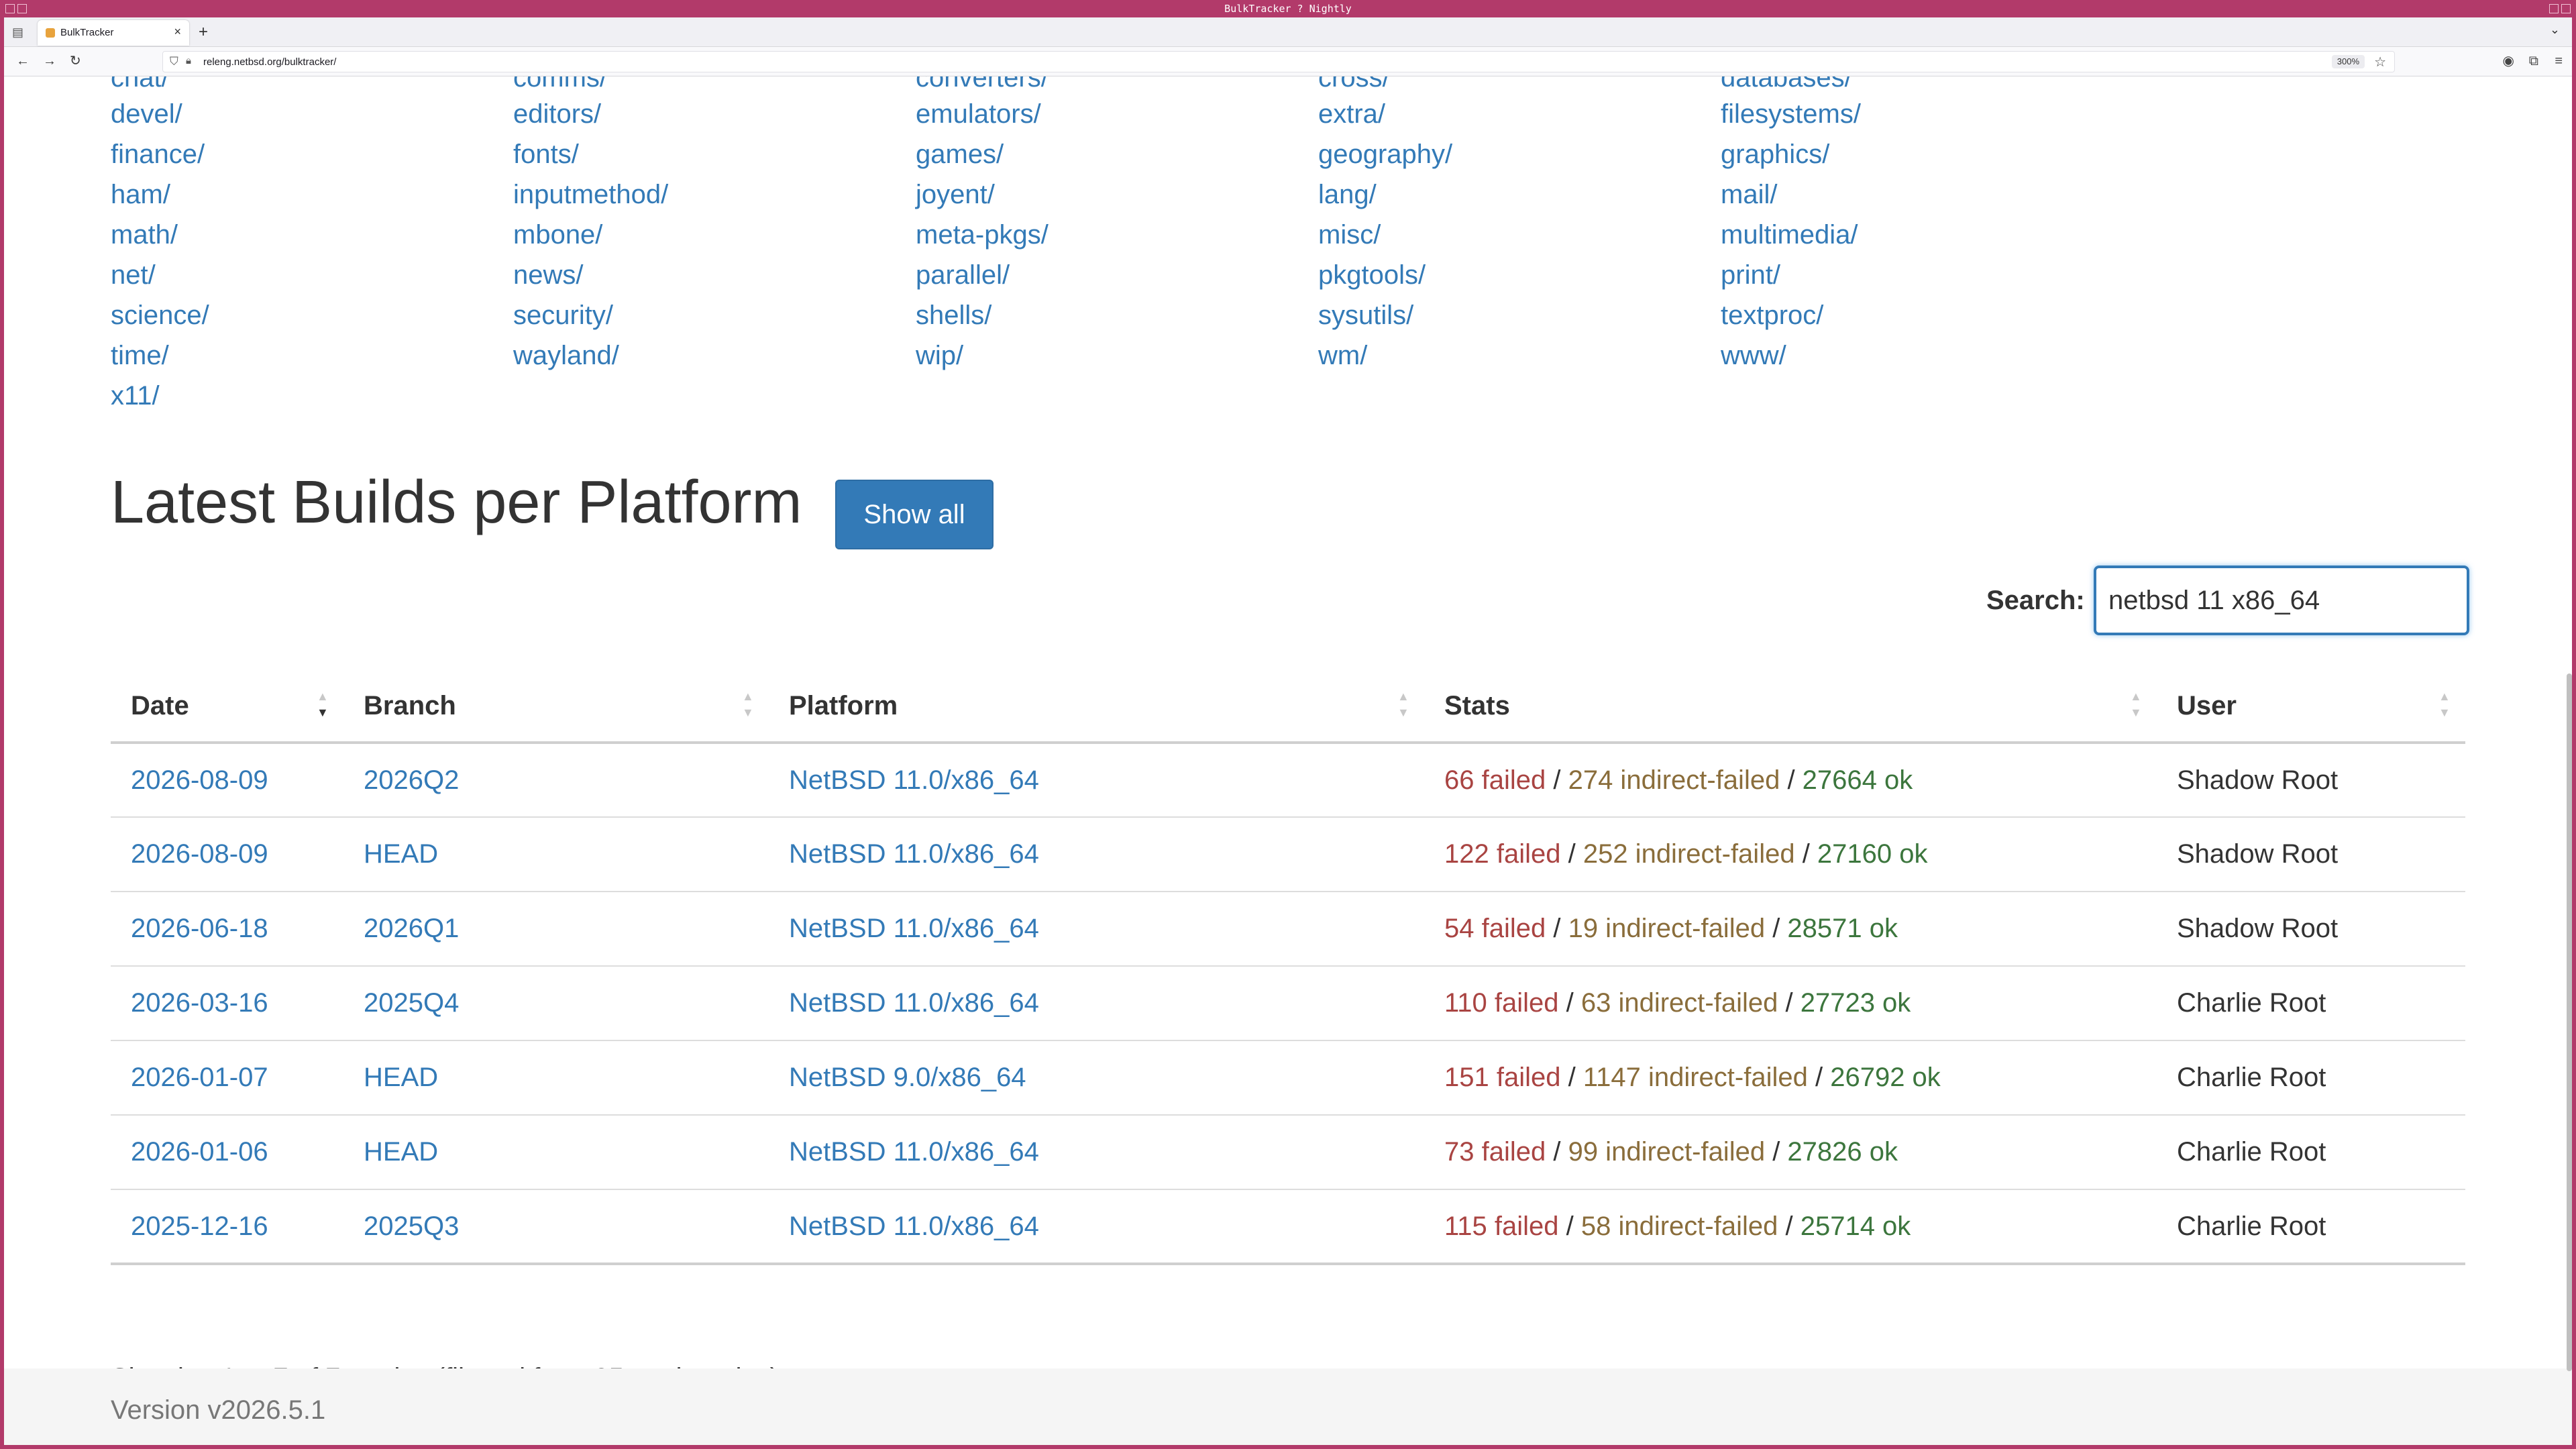 The height and width of the screenshot is (1449, 2576). Describe the element at coordinates (411, 1003) in the screenshot. I see `branch-link: 2025Q4` at that location.